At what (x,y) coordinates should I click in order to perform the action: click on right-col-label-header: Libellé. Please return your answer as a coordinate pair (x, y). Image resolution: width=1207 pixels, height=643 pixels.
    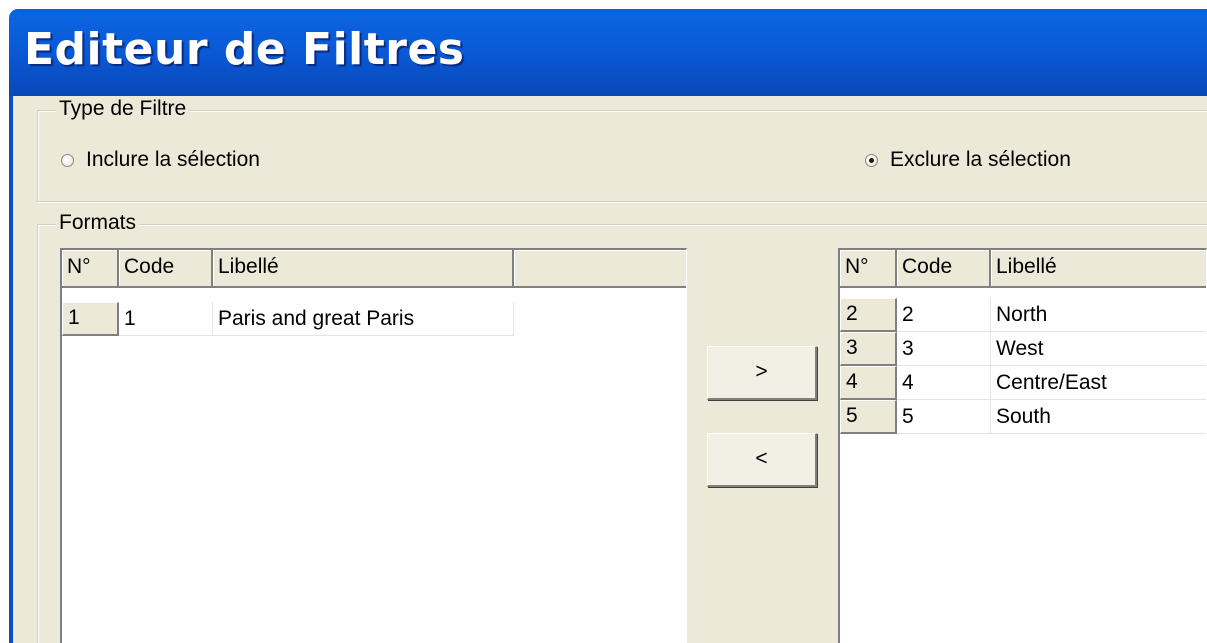
    Looking at the image, I should click on (1098, 269).